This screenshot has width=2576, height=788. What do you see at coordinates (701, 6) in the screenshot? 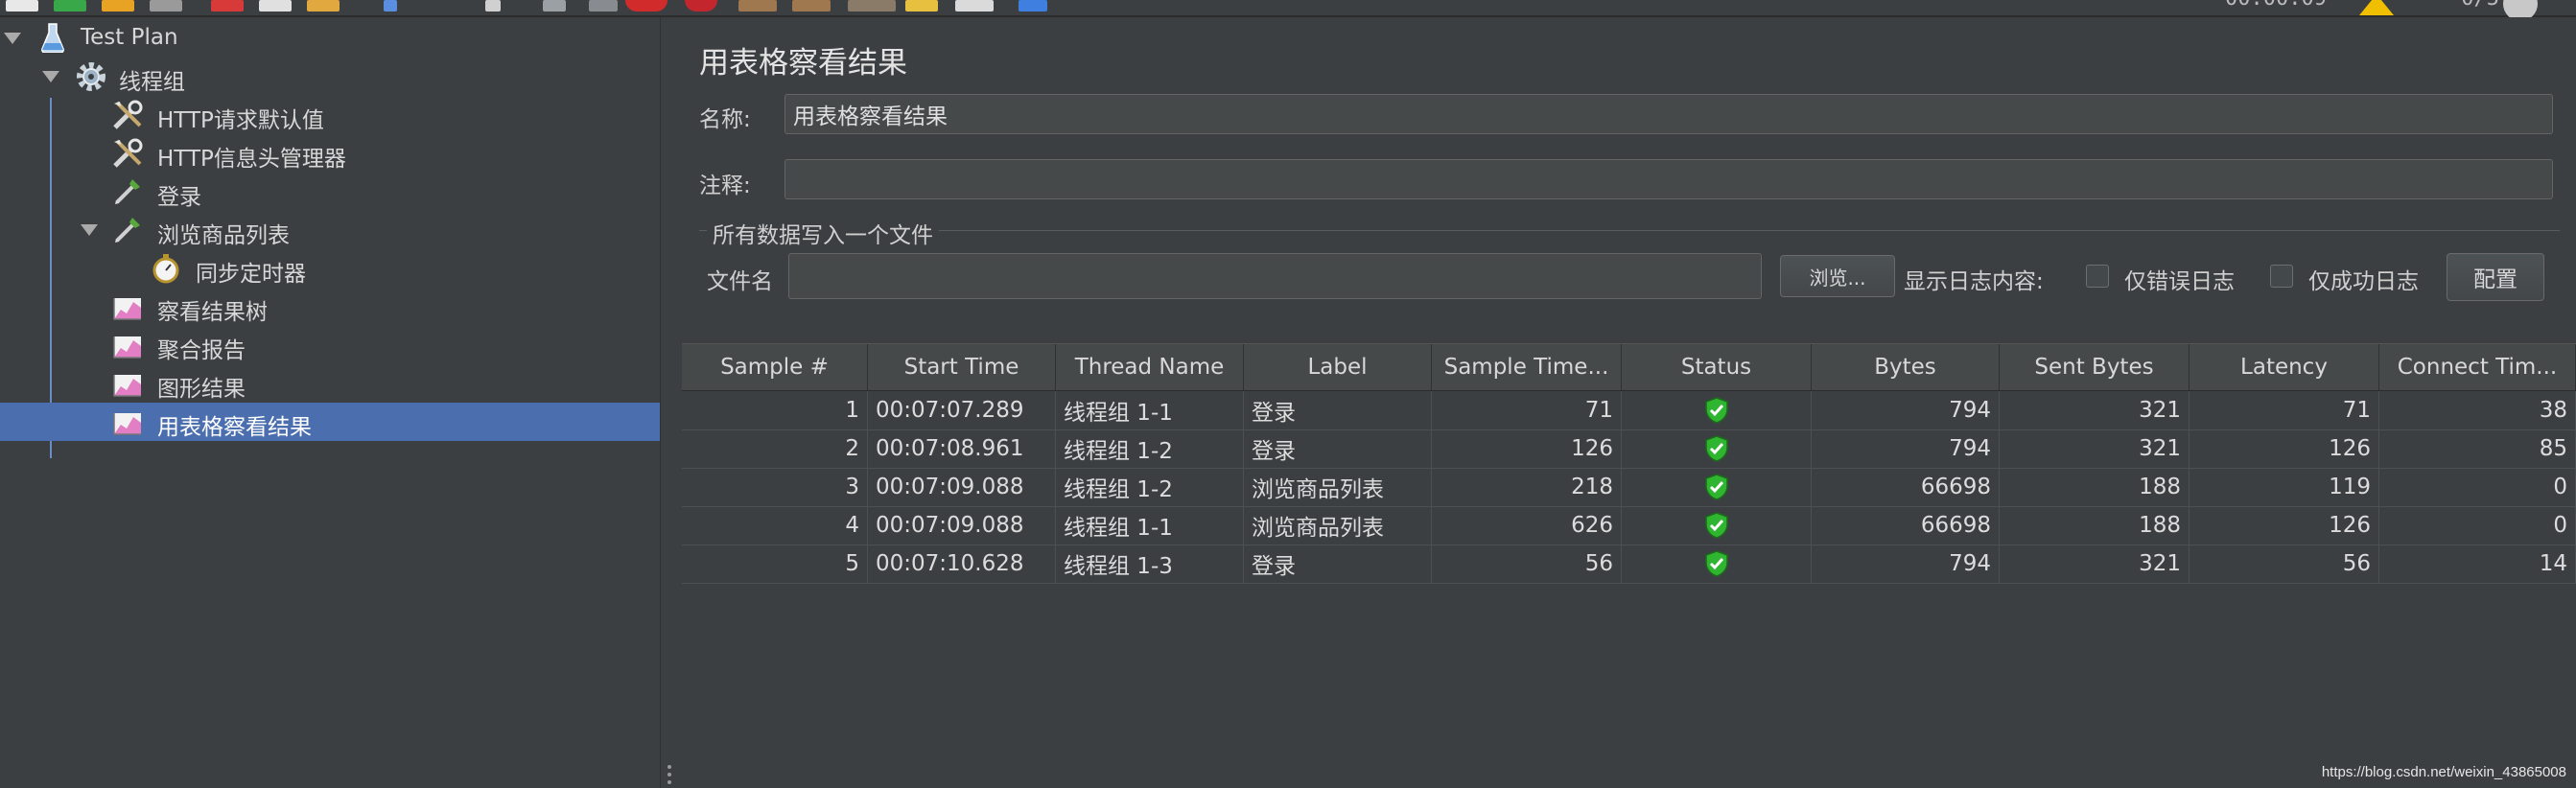
I see `shutdown-icon` at bounding box center [701, 6].